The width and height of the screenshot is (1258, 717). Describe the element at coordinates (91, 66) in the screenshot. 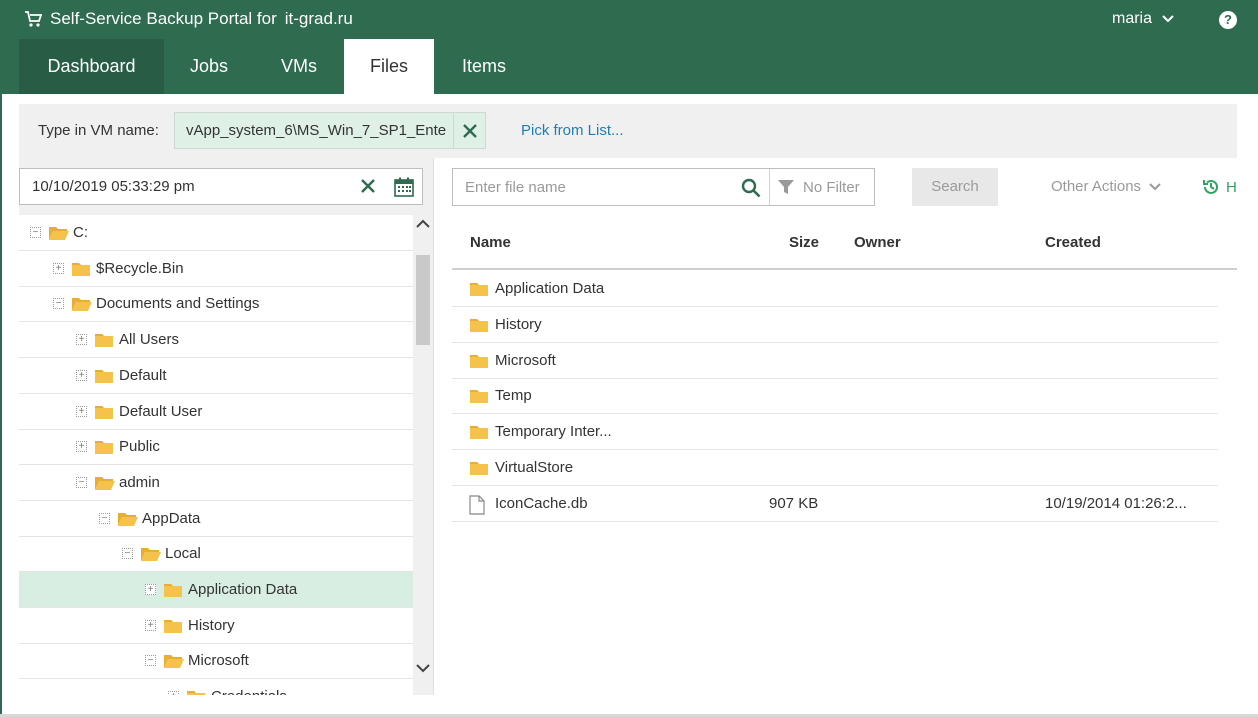

I see `tab-dashboard: Dashboard` at that location.